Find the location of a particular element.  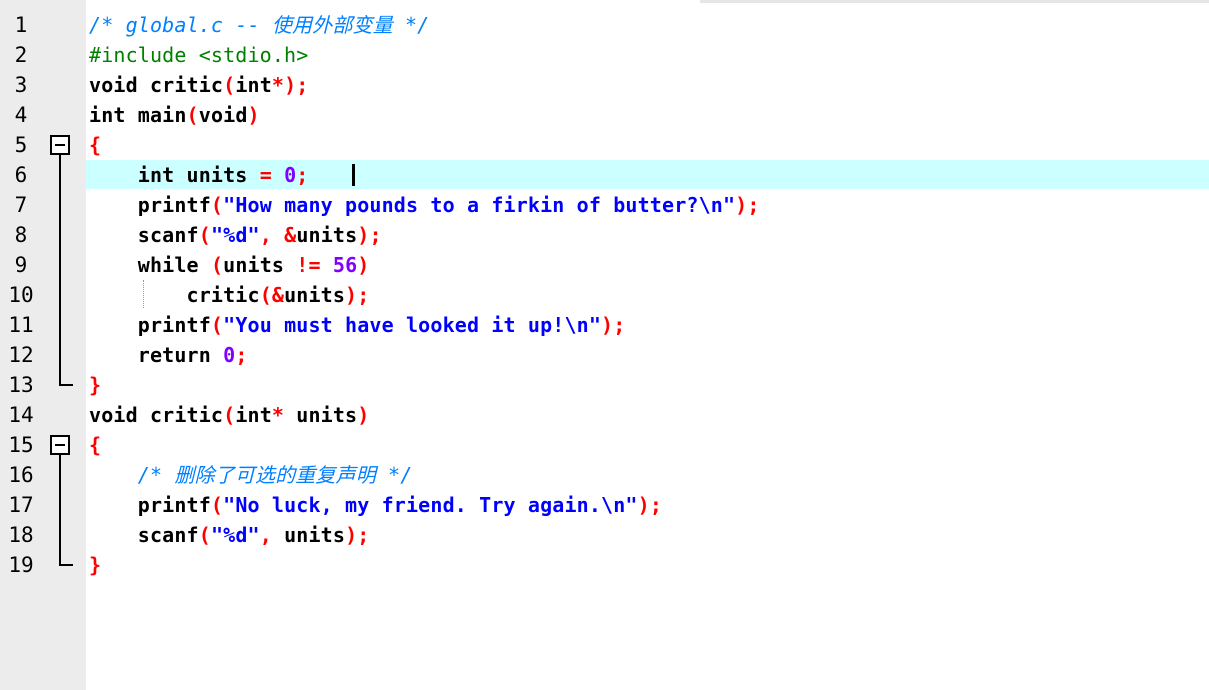

code-line: 13} is located at coordinates (604, 385).